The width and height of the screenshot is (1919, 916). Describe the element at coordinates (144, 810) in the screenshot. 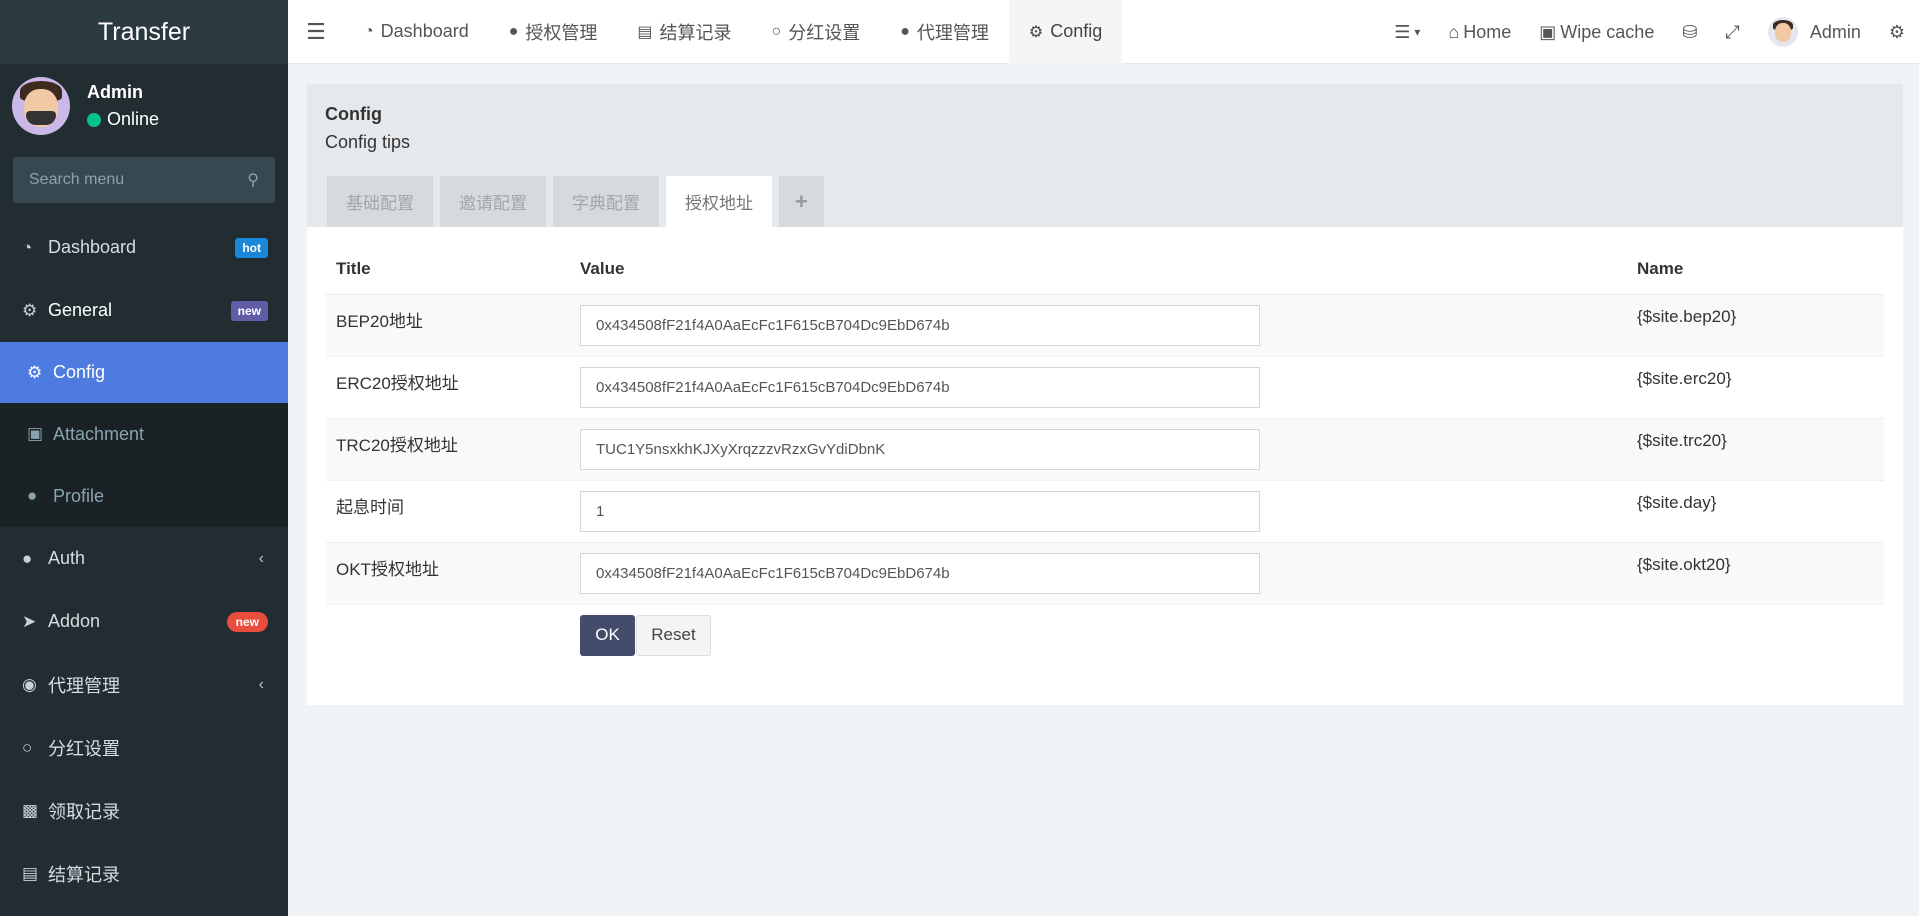

I see `sidebar-item-claims: ▩ 领取记录` at that location.